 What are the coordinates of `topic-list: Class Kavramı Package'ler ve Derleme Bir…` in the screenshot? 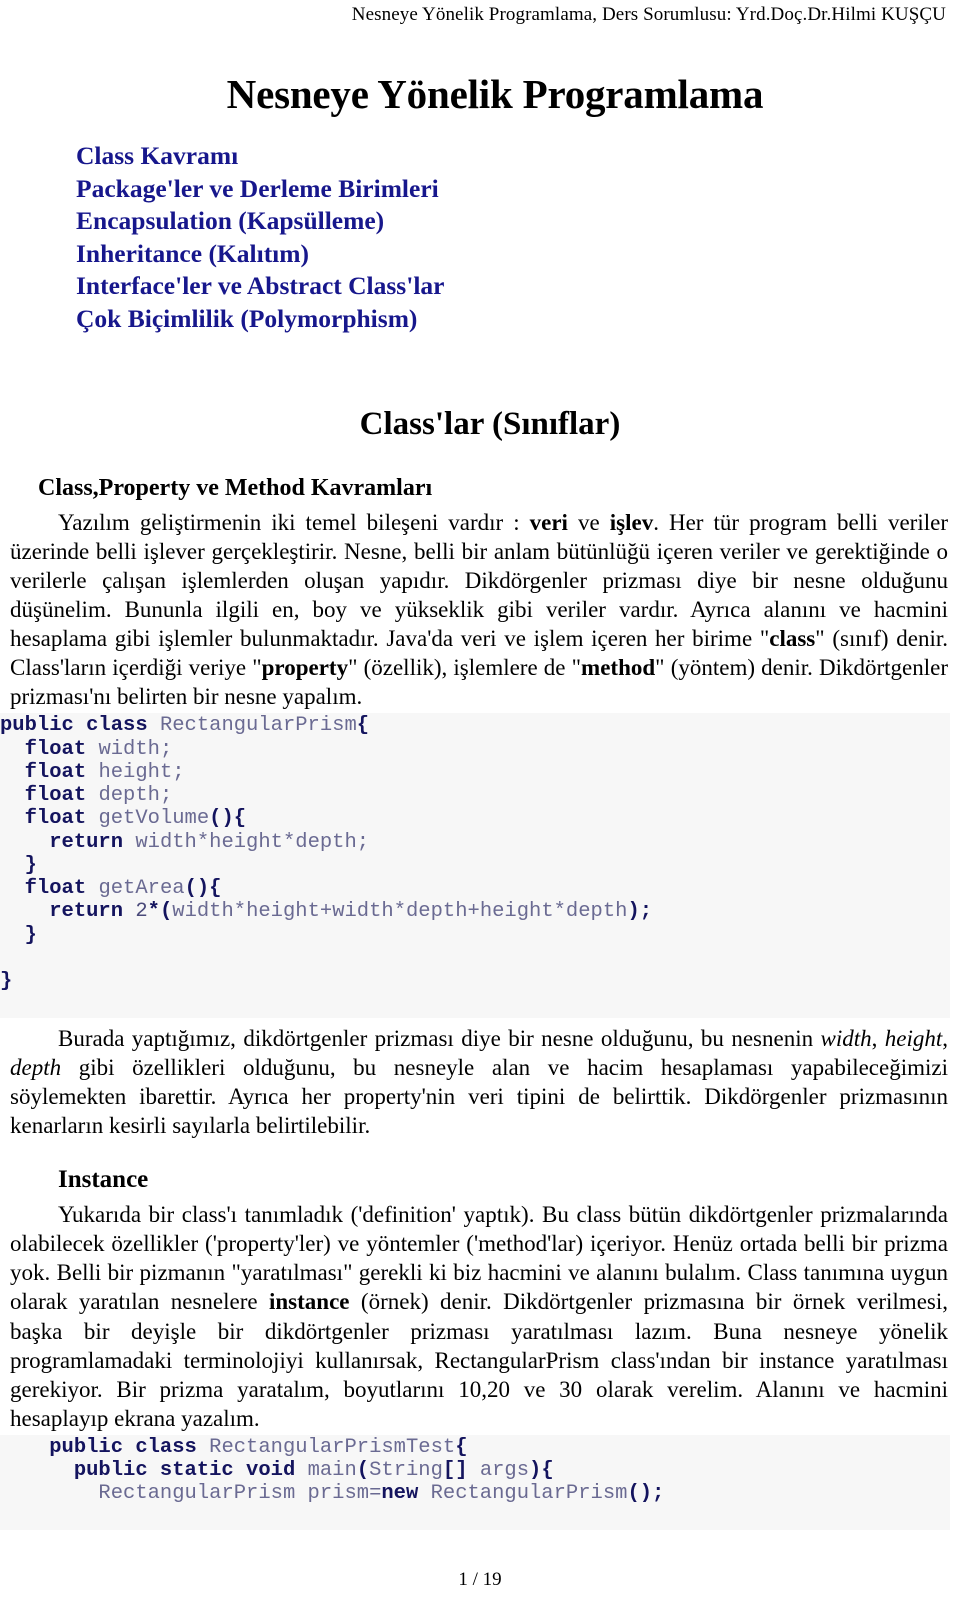 It's located at (480, 238).